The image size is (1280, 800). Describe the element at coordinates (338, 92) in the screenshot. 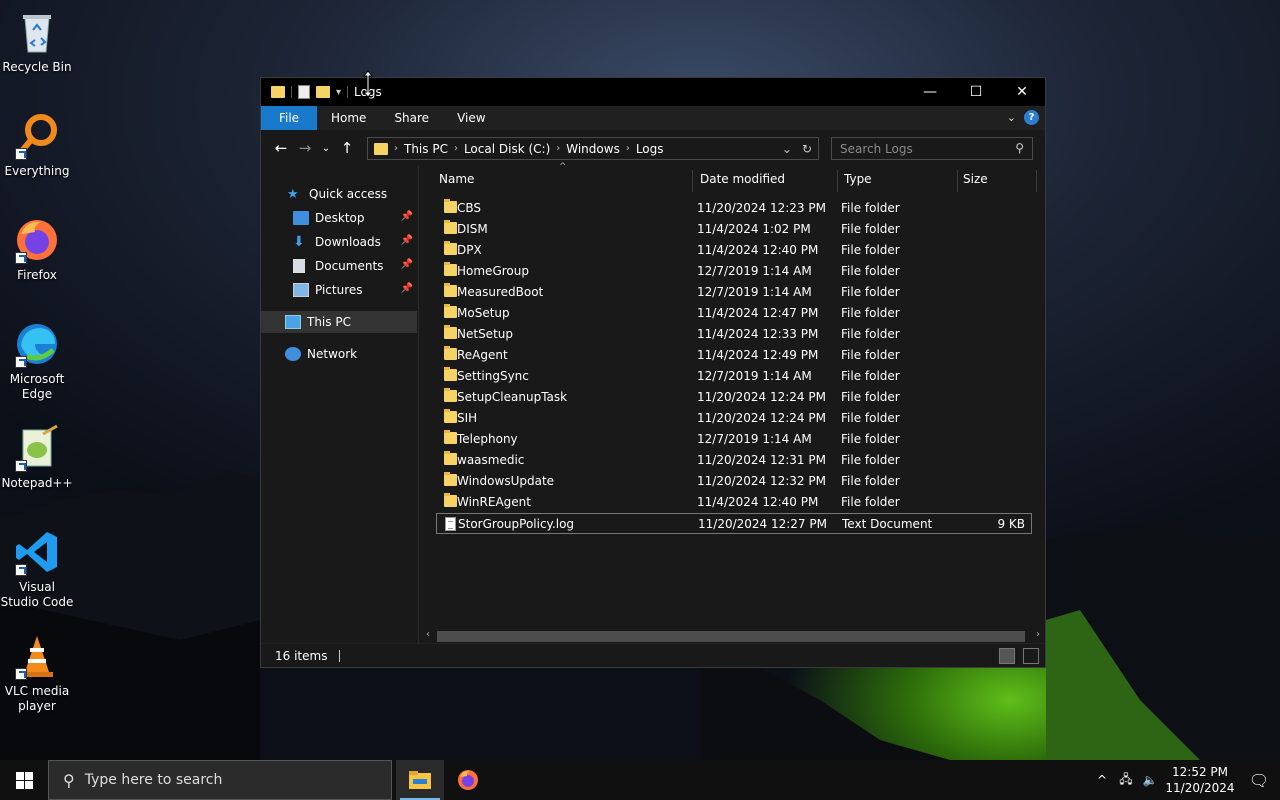

I see `customize-toolbar-icon: ▾` at that location.